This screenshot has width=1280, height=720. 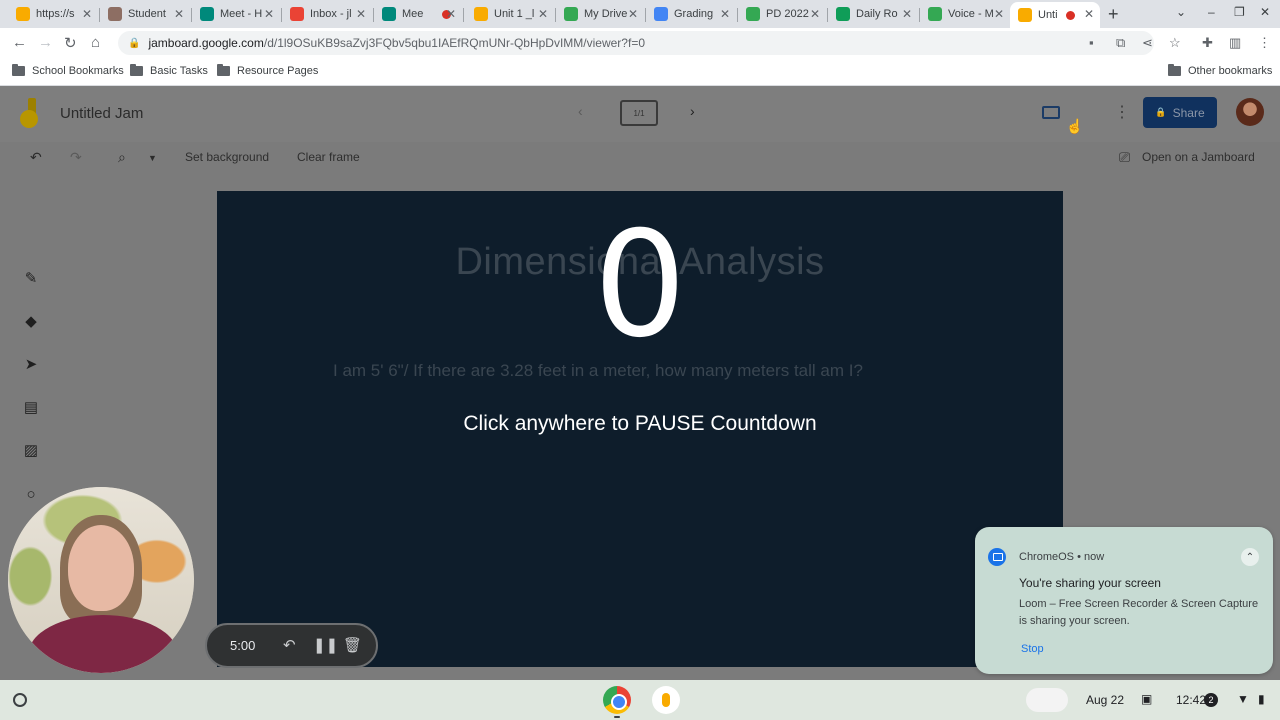 What do you see at coordinates (1243, 699) in the screenshot?
I see `wifi-icon: ▼` at bounding box center [1243, 699].